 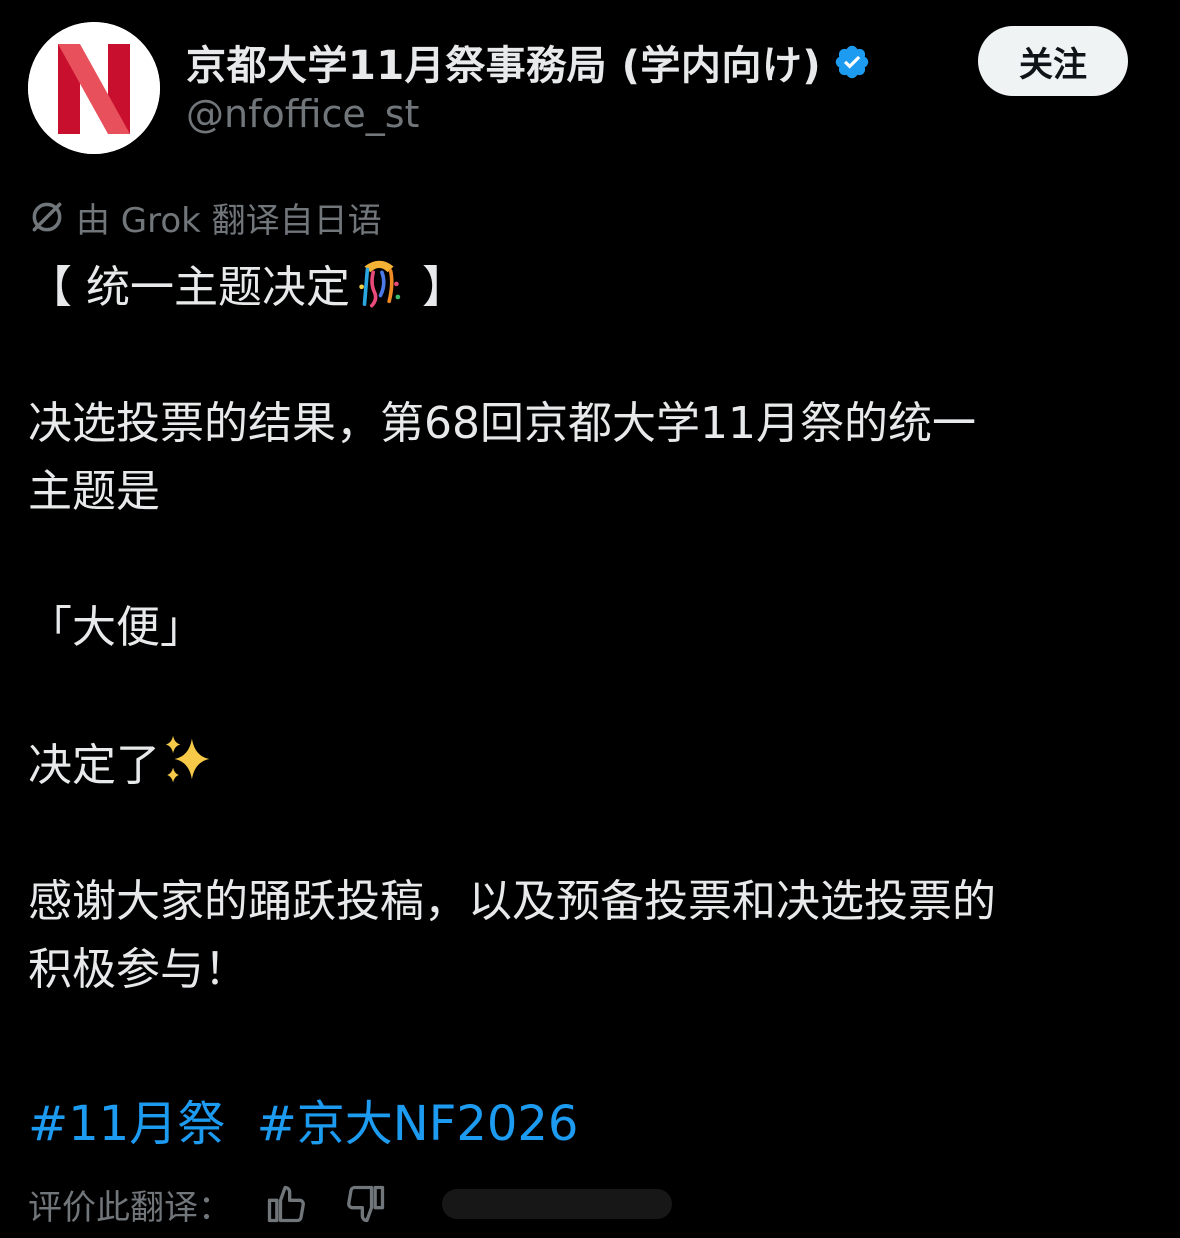 I want to click on post-line: 【 统一主题决定 】, so click(x=593, y=287).